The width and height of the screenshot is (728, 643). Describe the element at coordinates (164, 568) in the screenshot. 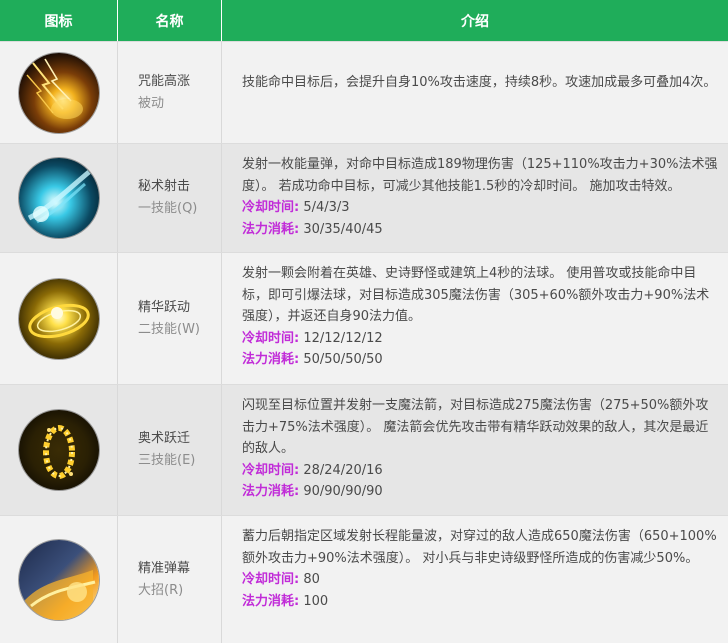

I see `skill-name: 精准弹幕` at that location.